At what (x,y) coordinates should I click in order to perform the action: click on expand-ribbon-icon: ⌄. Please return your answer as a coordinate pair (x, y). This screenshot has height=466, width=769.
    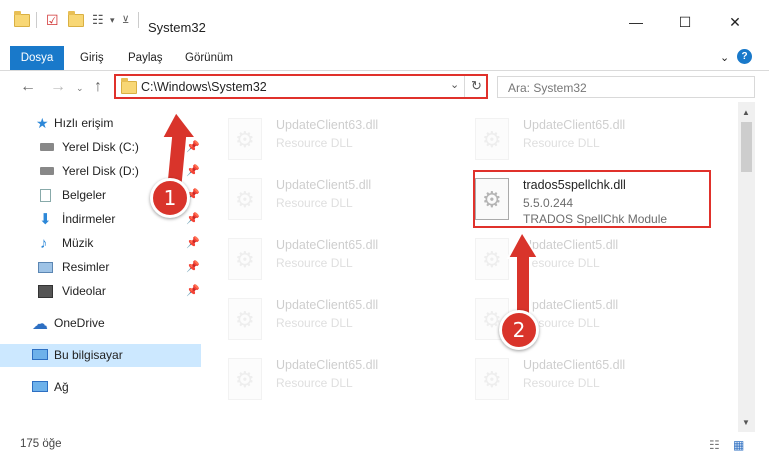
    Looking at the image, I should click on (724, 57).